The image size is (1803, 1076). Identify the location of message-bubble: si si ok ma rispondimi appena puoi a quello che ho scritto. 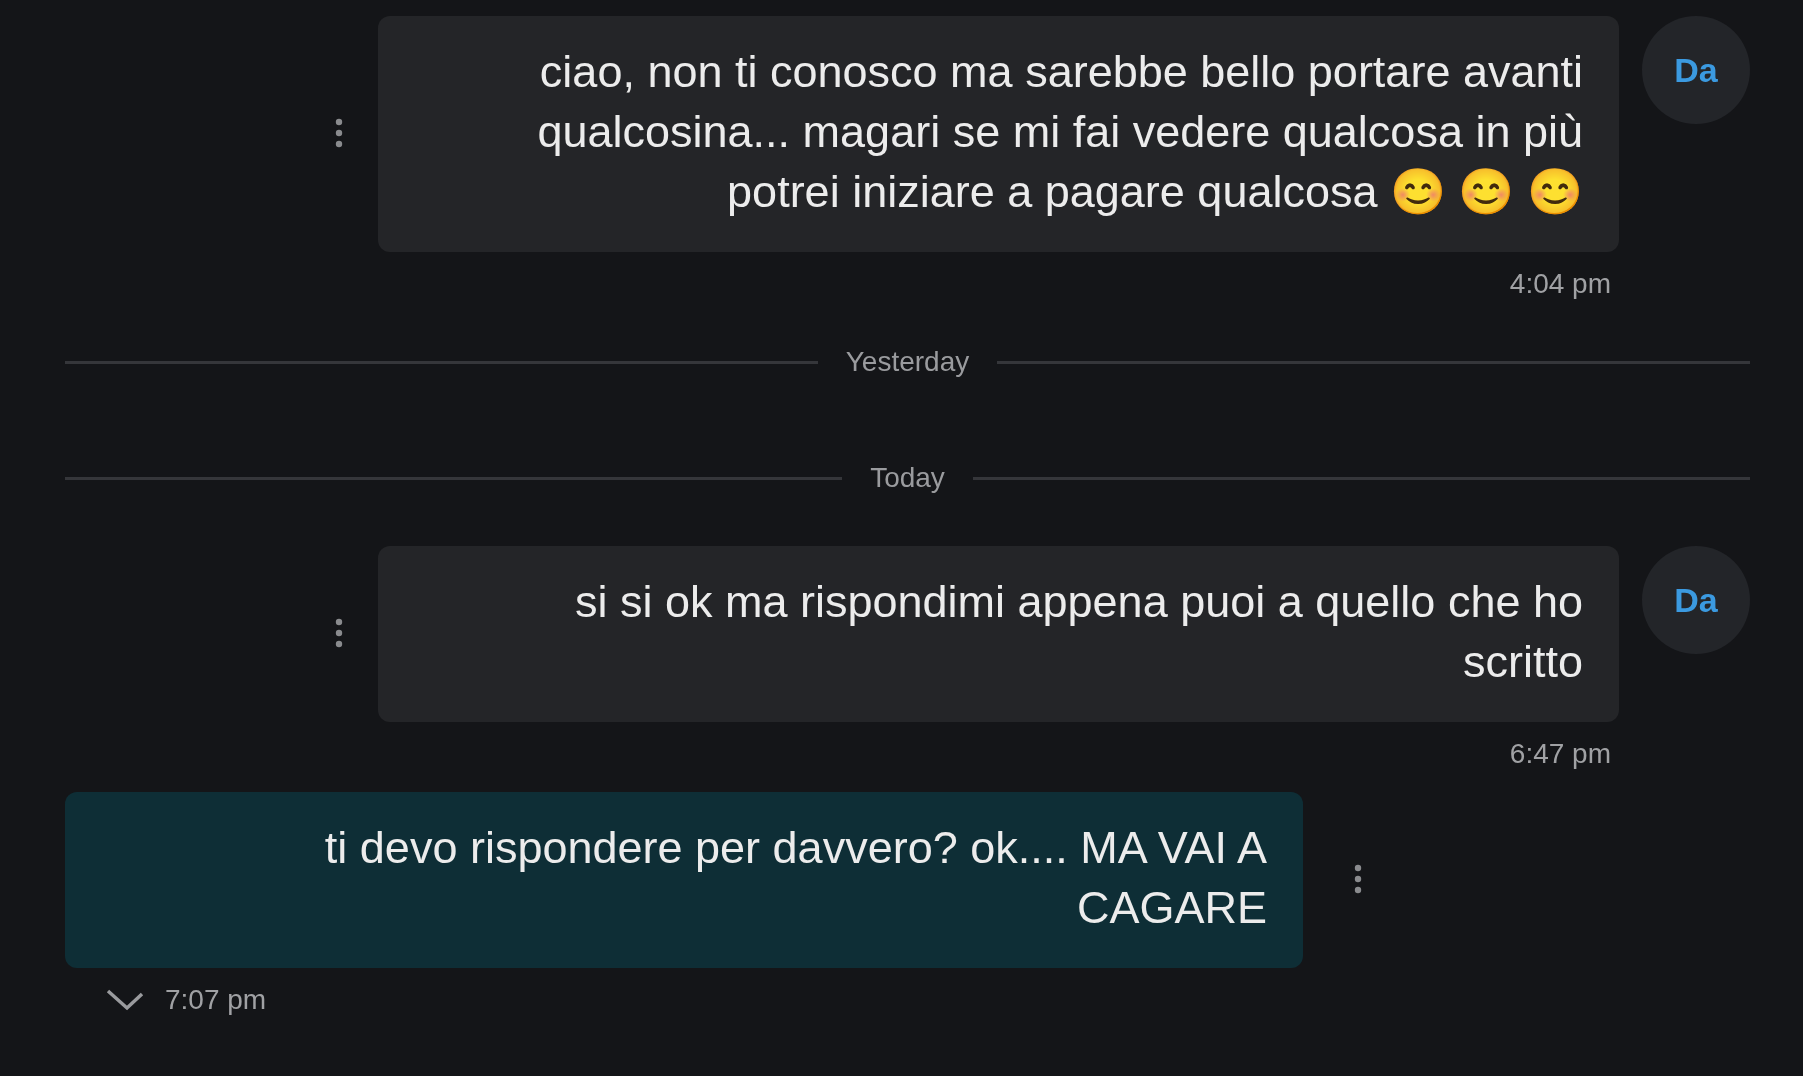
(998, 634).